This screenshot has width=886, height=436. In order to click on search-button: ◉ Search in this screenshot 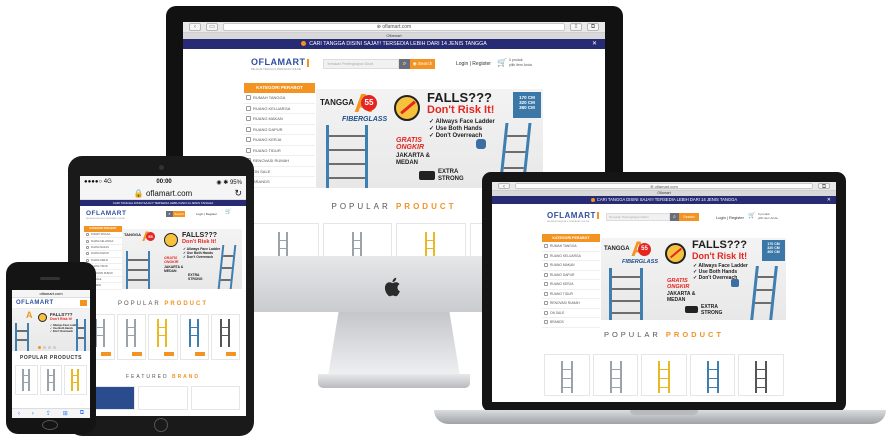, I will do `click(422, 64)`.